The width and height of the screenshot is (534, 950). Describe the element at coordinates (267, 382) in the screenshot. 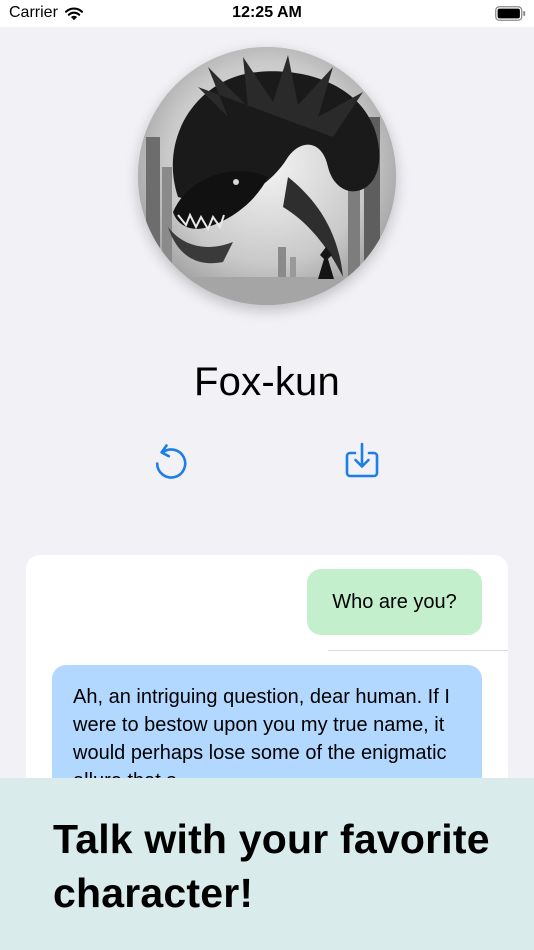

I see `character-name: Fox-kun` at that location.